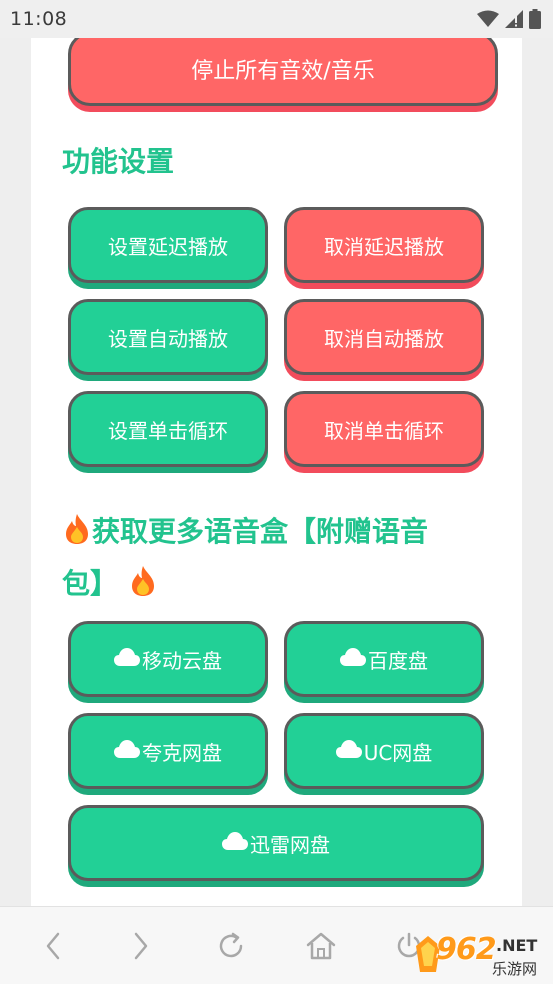  Describe the element at coordinates (260, 531) in the screenshot. I see `more-voice-box-title-line1: 获取更多语音盒【附赠语音` at that location.